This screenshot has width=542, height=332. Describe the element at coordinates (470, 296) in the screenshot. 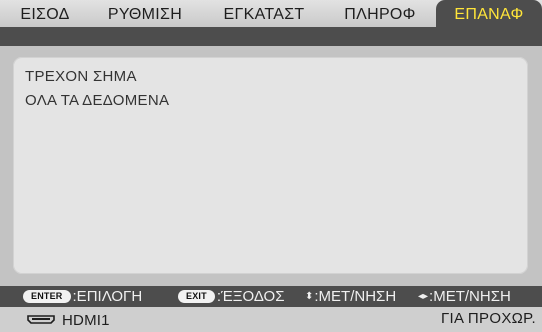

I see `hint-horizontal-label: :ΜΕΤ/ΝΗΣΗ` at that location.